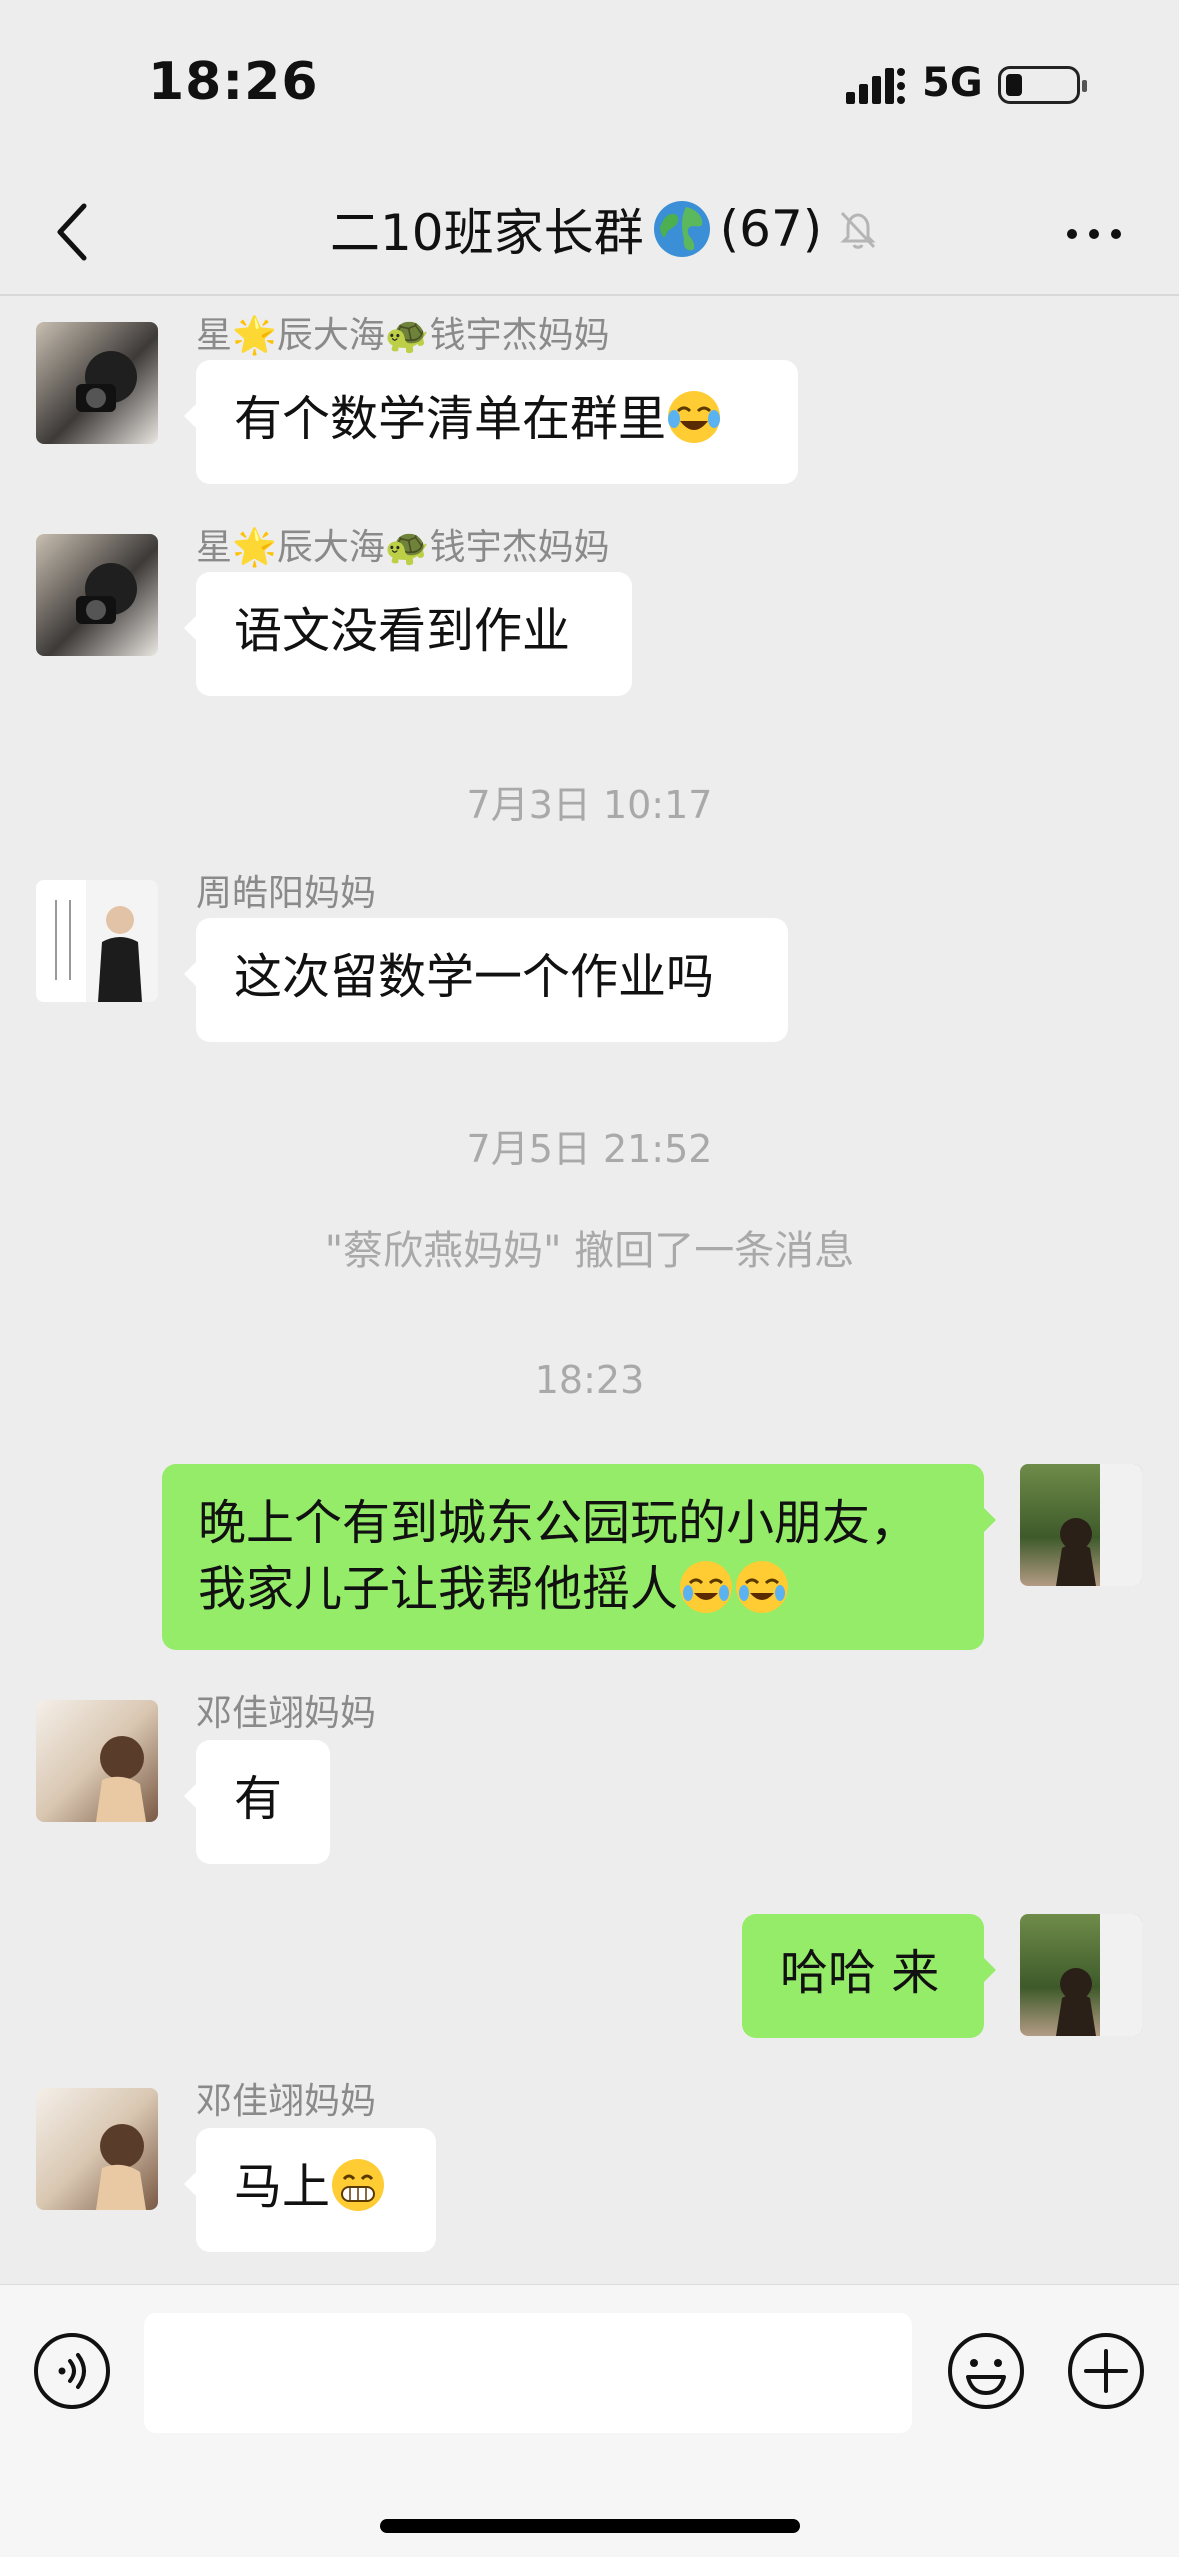  I want to click on globe-icon, so click(681, 229).